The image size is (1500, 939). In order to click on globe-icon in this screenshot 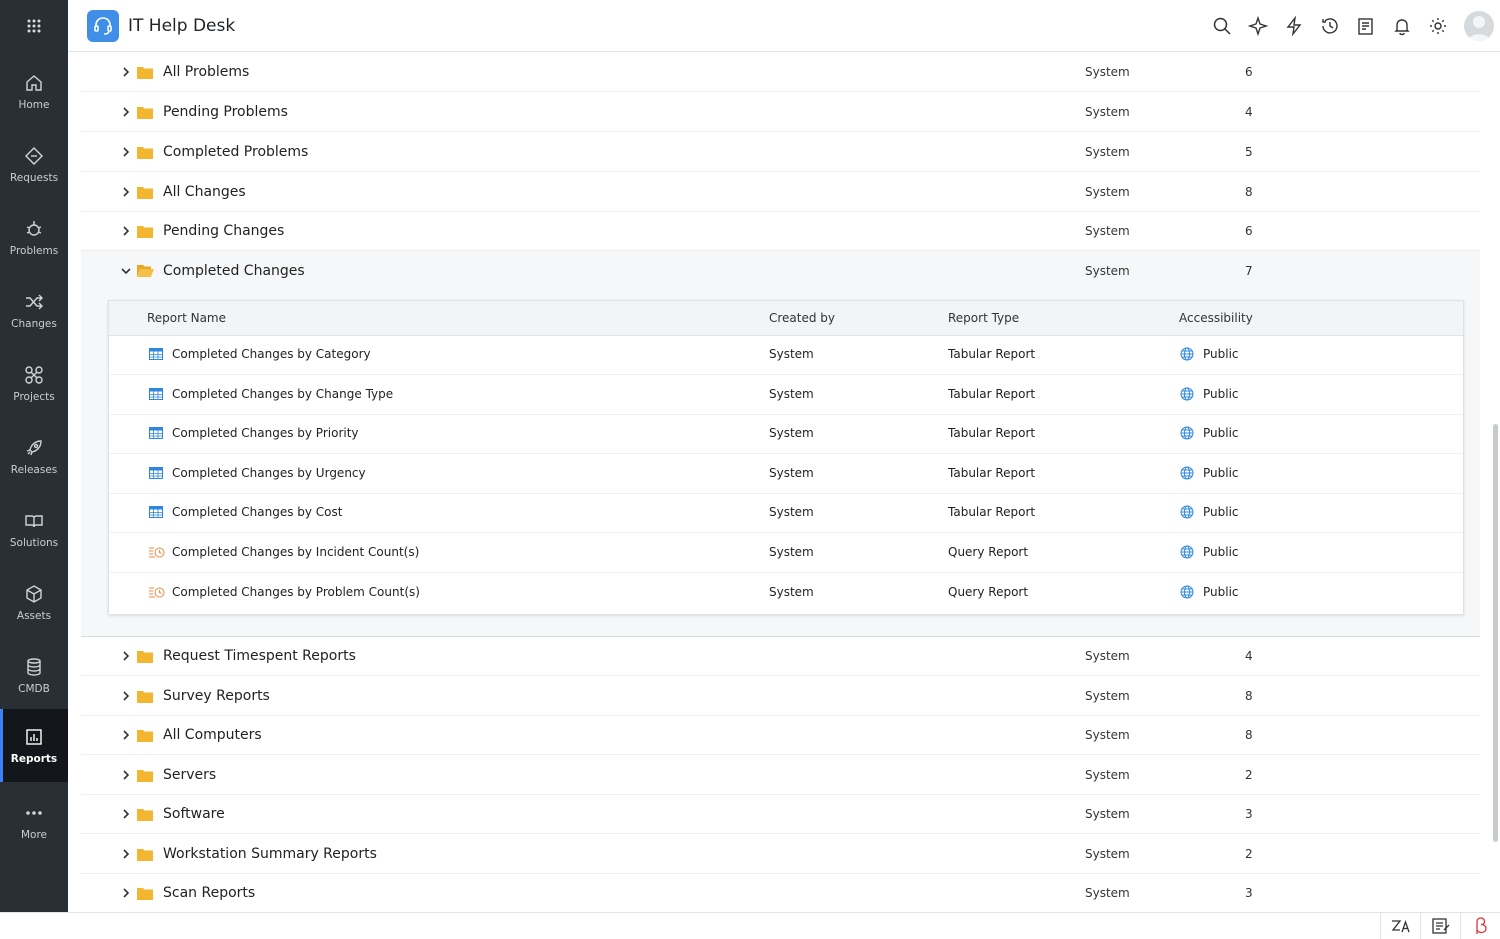, I will do `click(1187, 473)`.